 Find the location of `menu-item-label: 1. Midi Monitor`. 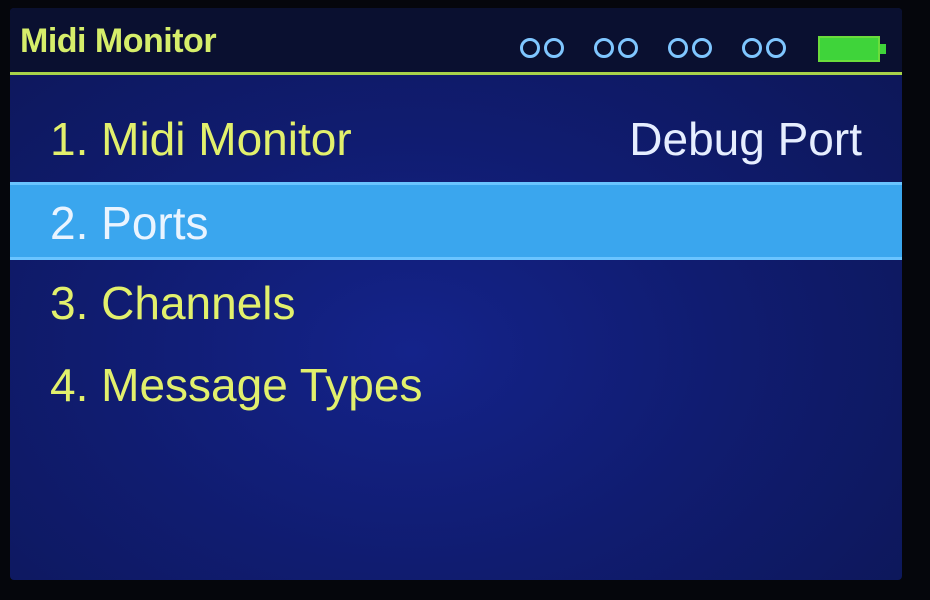

menu-item-label: 1. Midi Monitor is located at coordinates (201, 139).